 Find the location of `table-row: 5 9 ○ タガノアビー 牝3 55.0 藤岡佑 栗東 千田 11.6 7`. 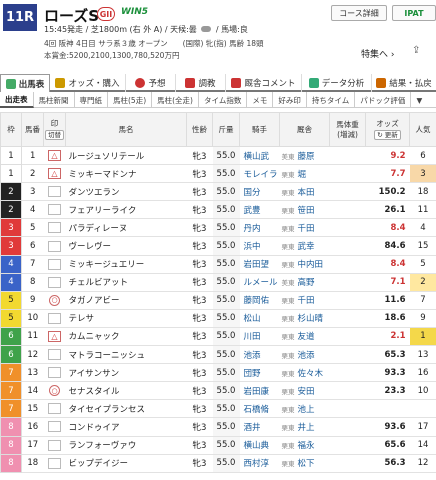

table-row: 5 9 ○ タガノアビー 牝3 55.0 藤岡佑 栗東 千田 11.6 7 is located at coordinates (218, 300).